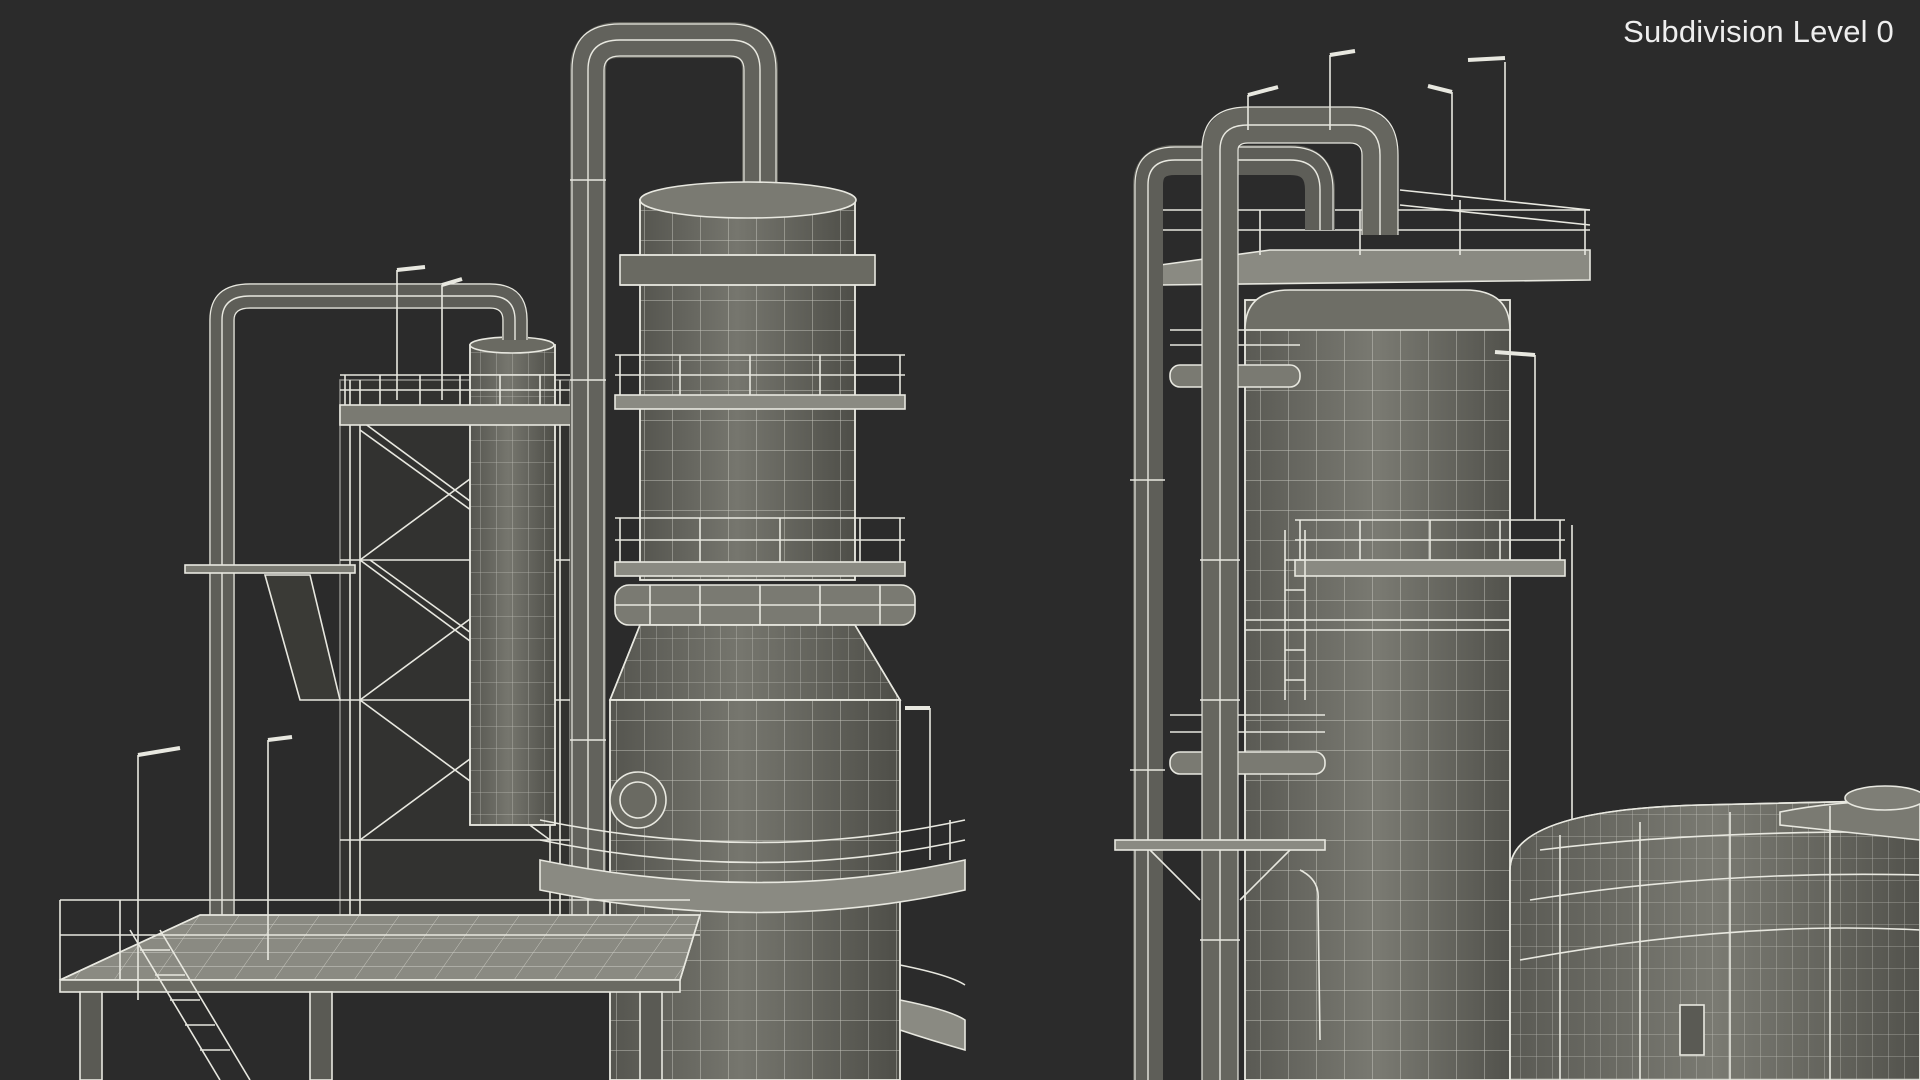 The height and width of the screenshot is (1080, 1920). What do you see at coordinates (1714, 932) in the screenshot?
I see `storage-tank` at bounding box center [1714, 932].